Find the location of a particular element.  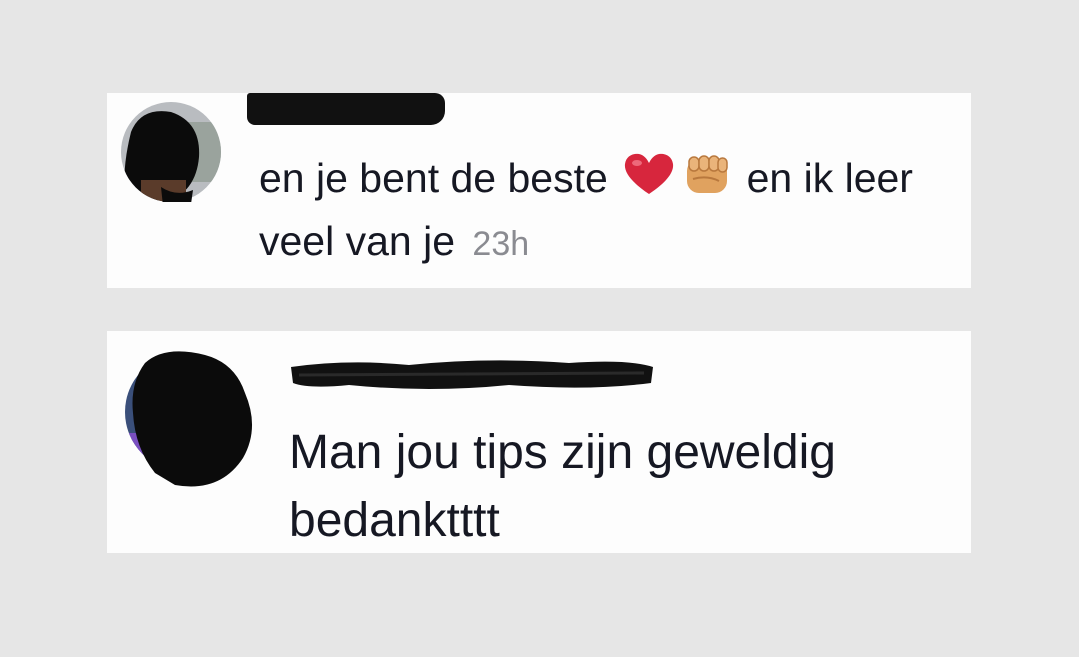

comment-text: Man jou tips zijn geweldig bedanktttt is located at coordinates (562, 486).